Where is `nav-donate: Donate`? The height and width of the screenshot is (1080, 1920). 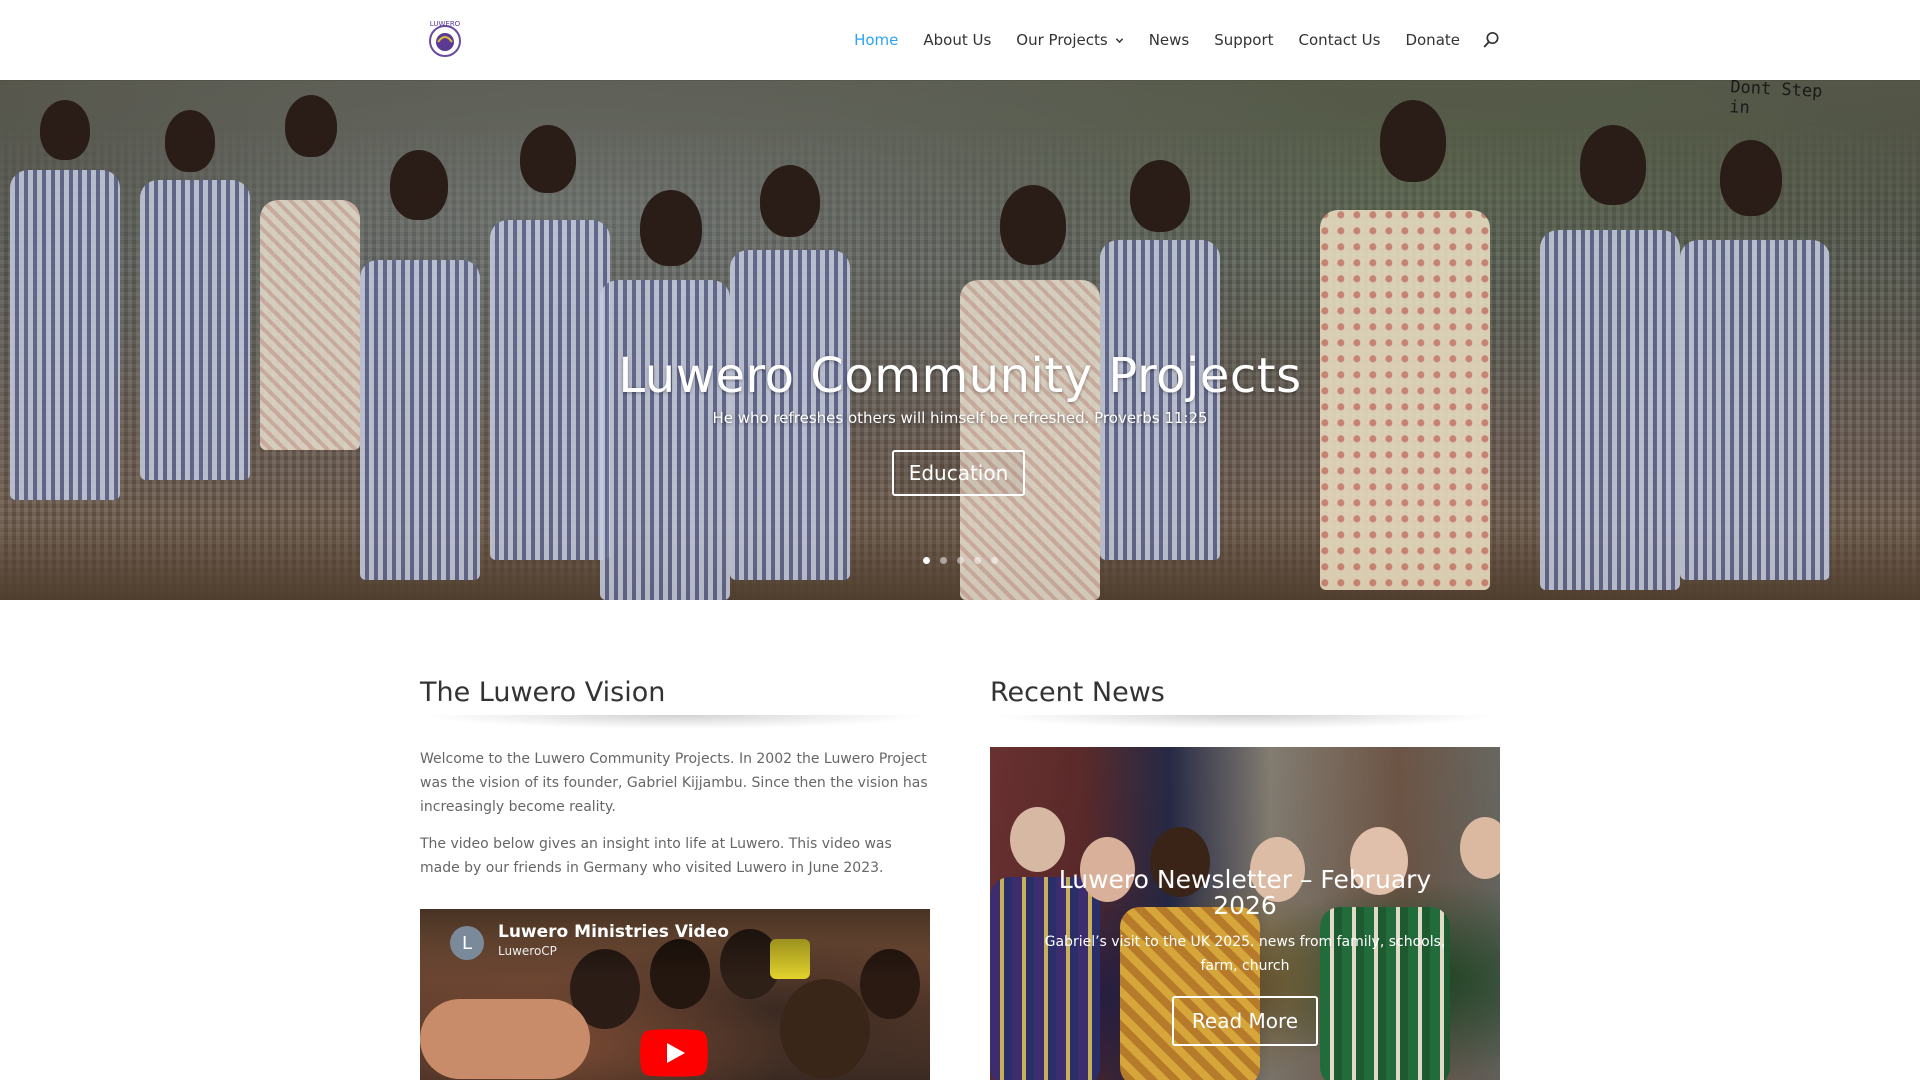 nav-donate: Donate is located at coordinates (1432, 40).